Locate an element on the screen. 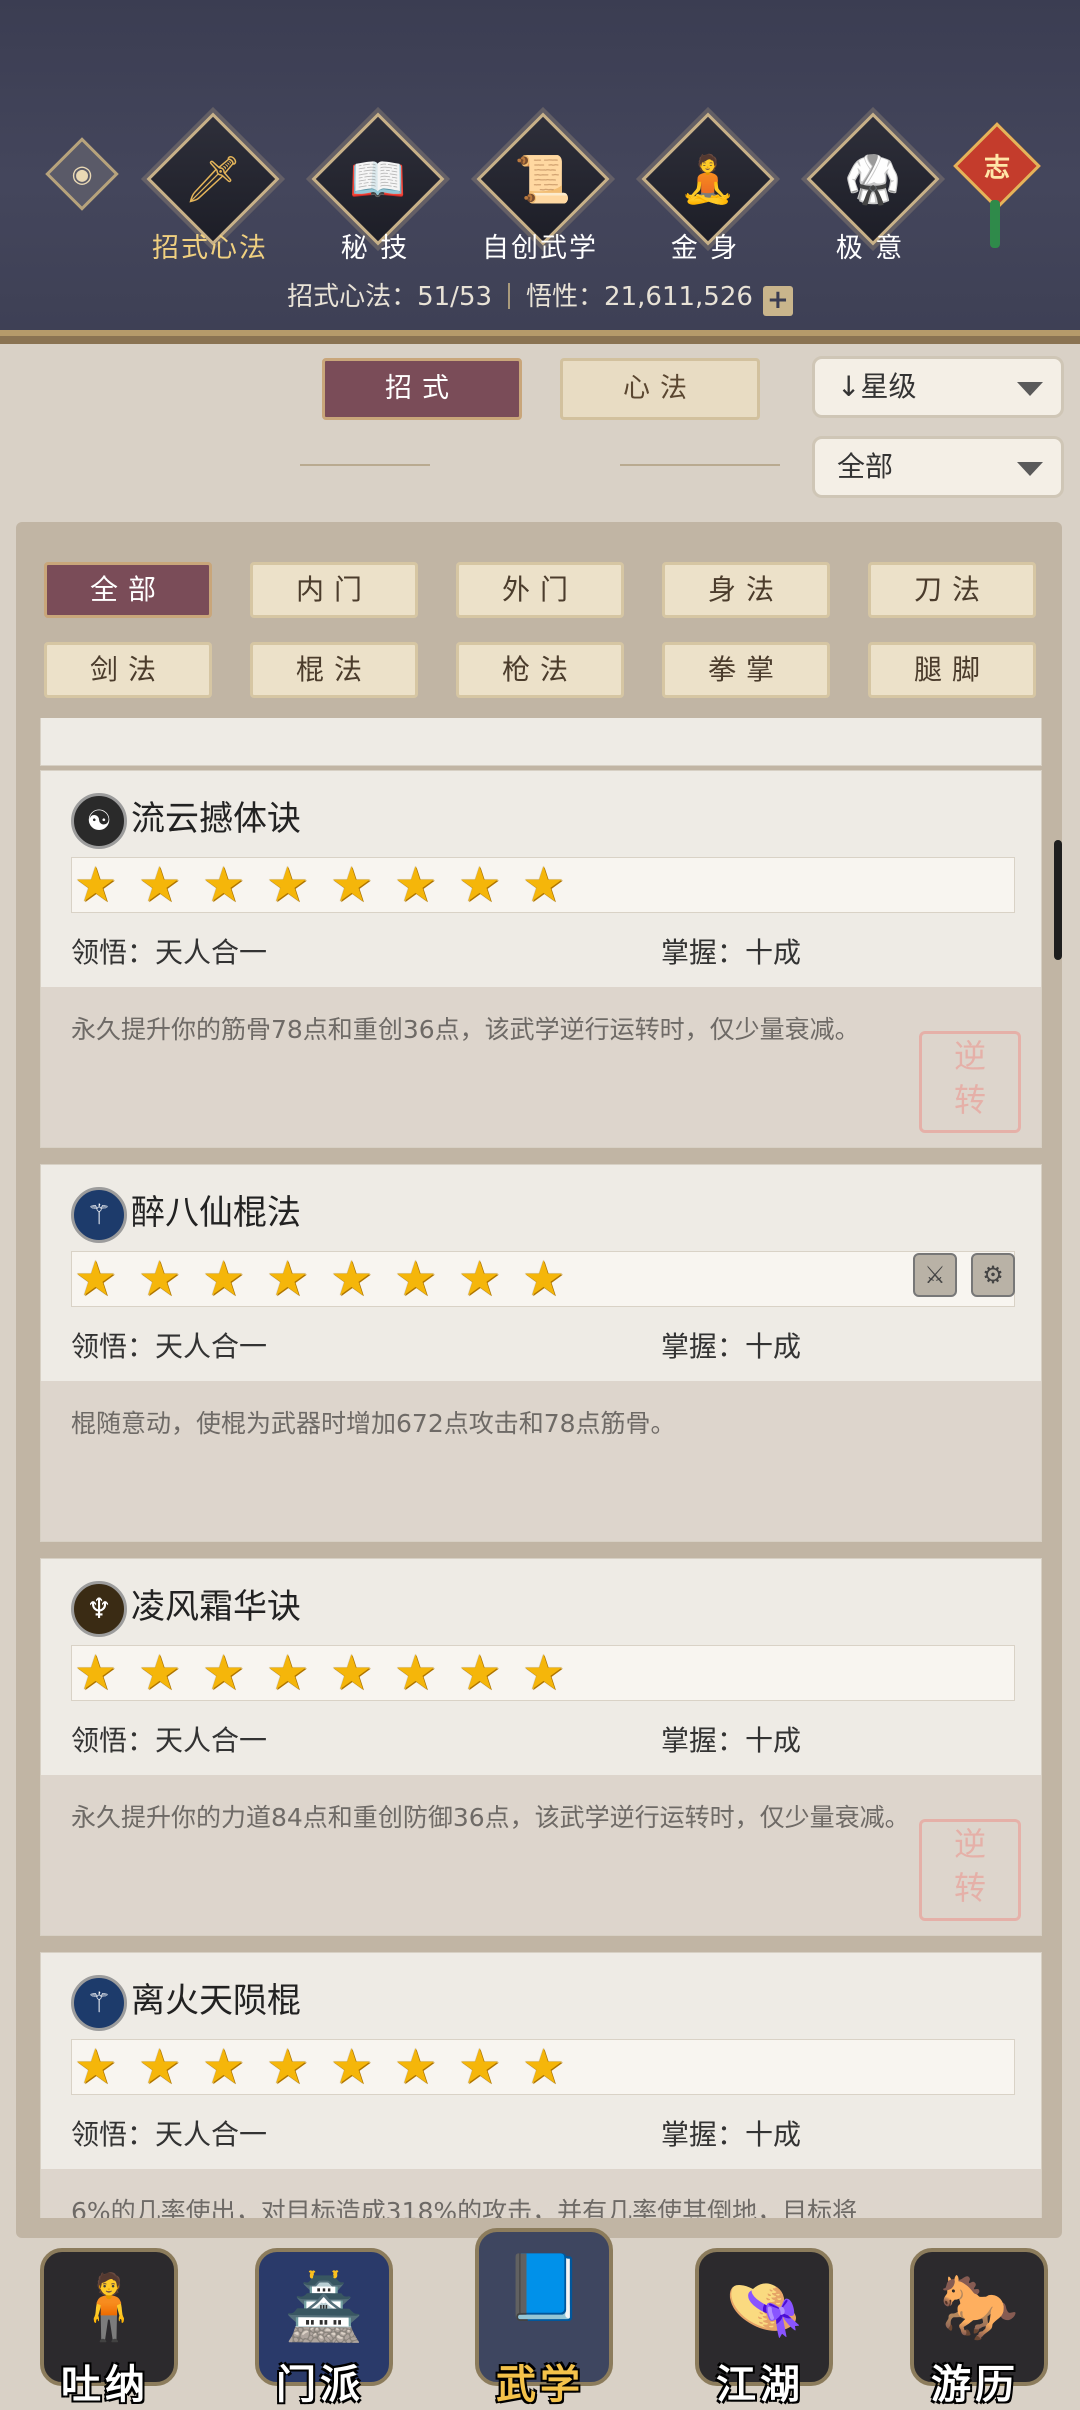 The width and height of the screenshot is (1080, 2410). category-all: 全部 is located at coordinates (128, 590).